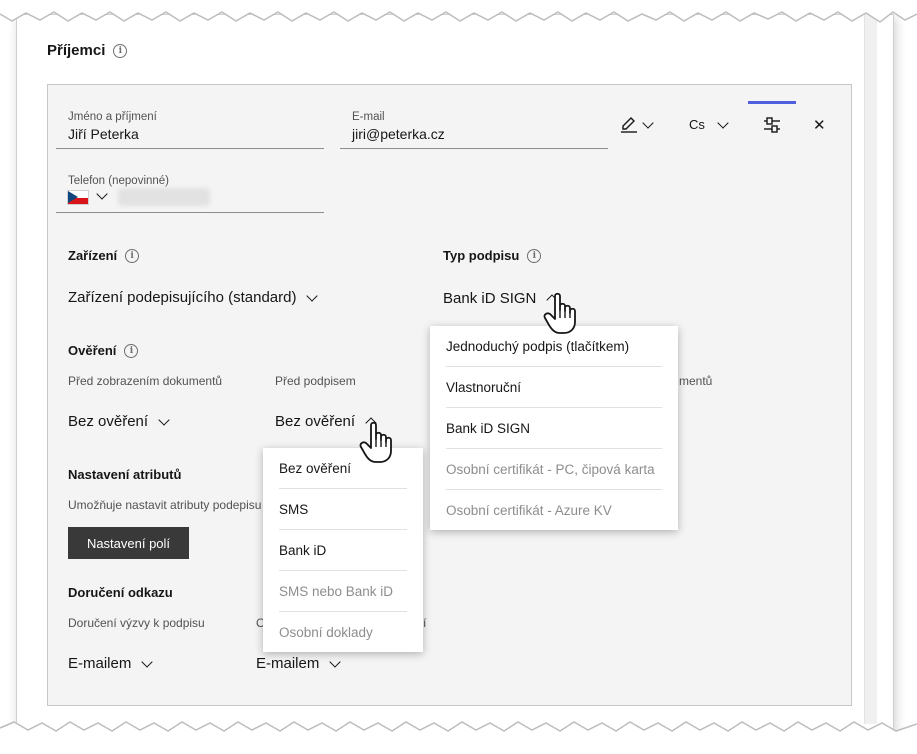  I want to click on czech-flag-icon, so click(78, 197).